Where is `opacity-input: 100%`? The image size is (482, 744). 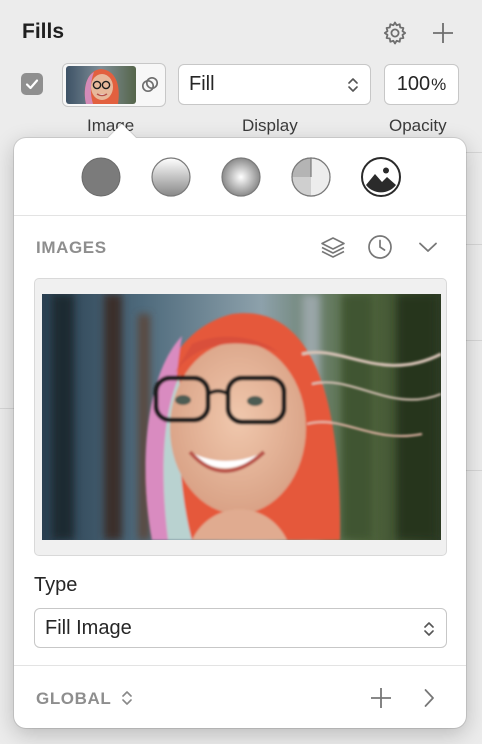 opacity-input: 100% is located at coordinates (421, 84).